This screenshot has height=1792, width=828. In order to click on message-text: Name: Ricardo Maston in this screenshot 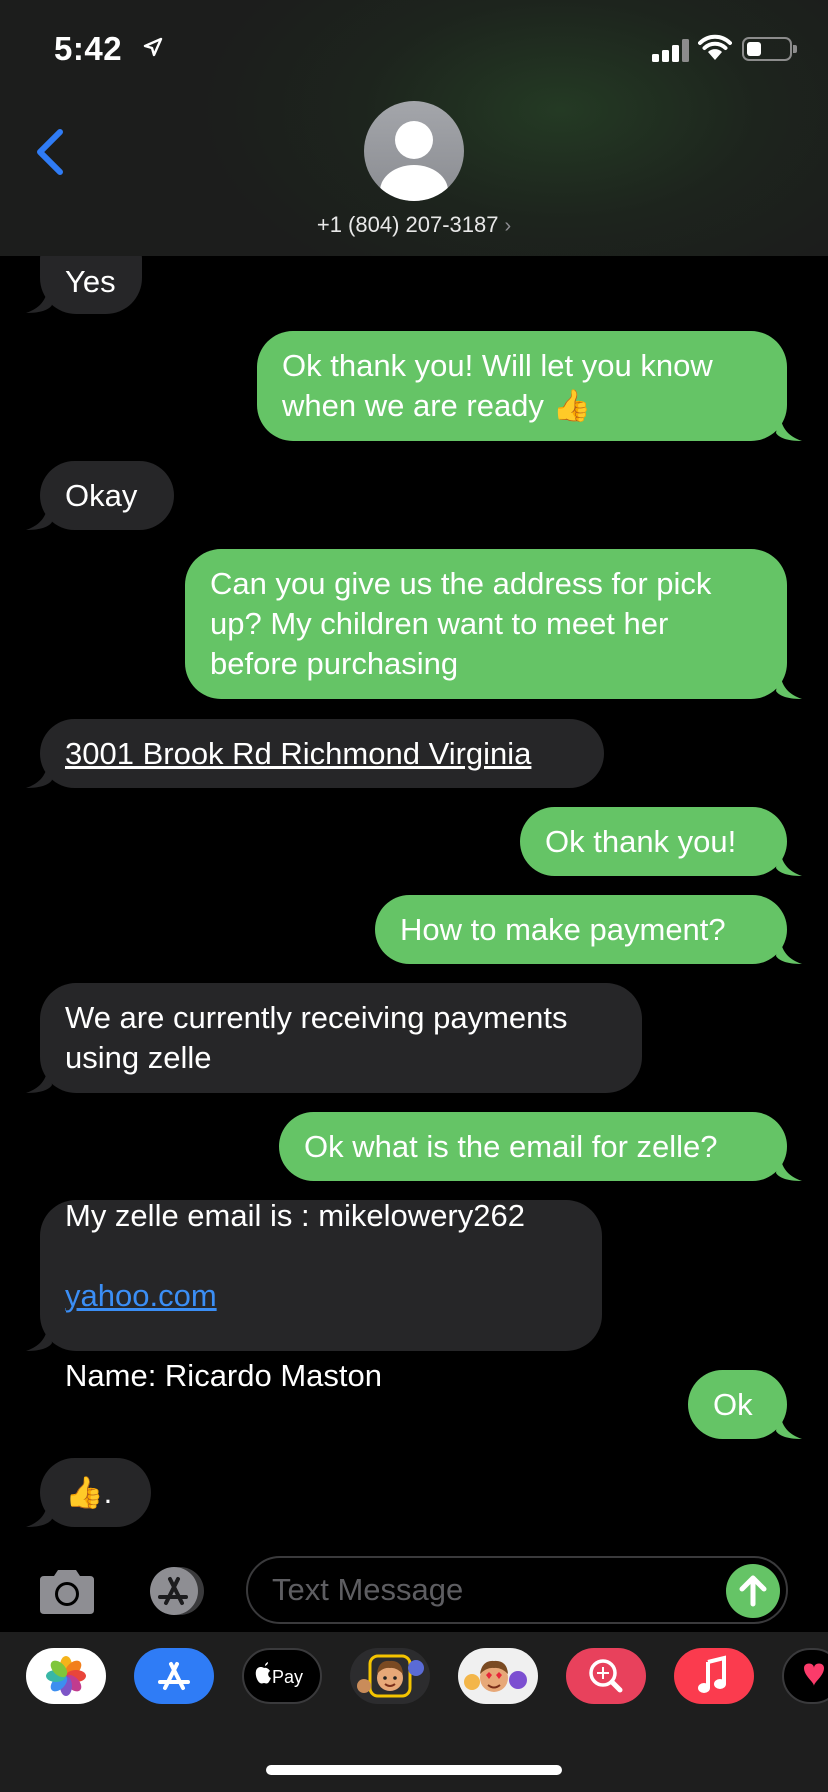, I will do `click(224, 1375)`.